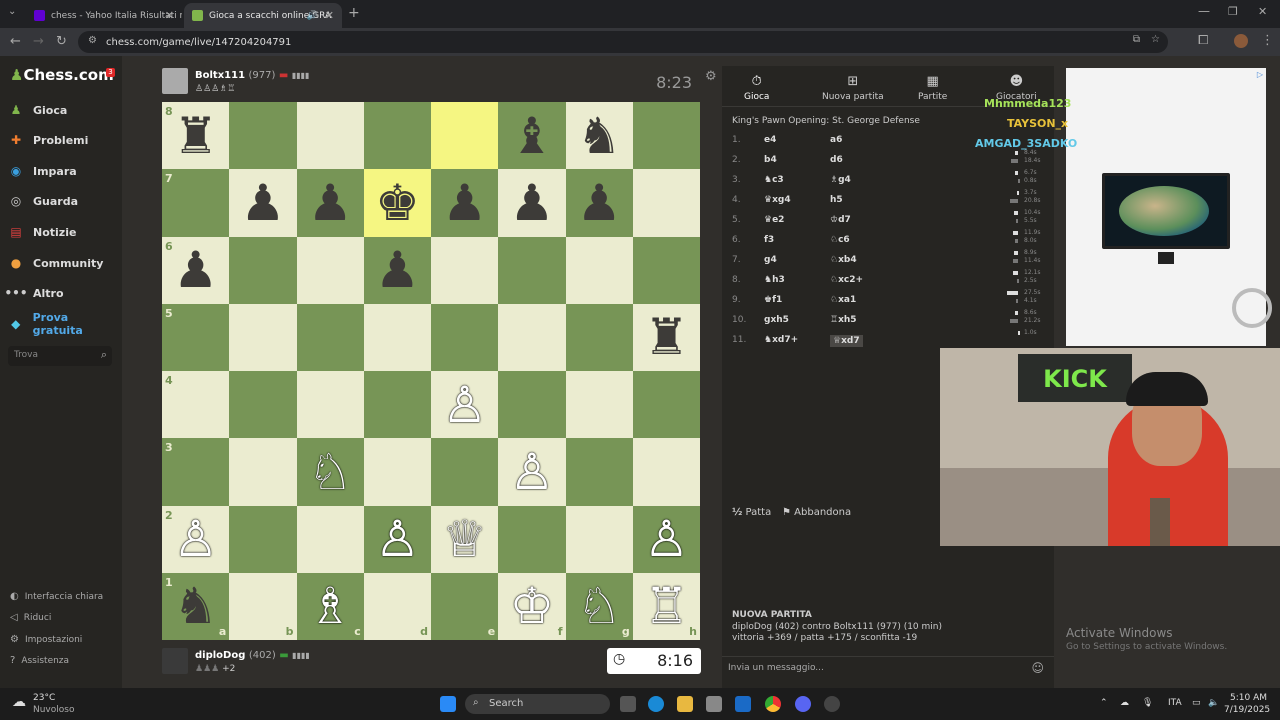 The image size is (1280, 720). Describe the element at coordinates (64, 110) in the screenshot. I see `sidebar-item-gioca: ♟ Gioca` at that location.